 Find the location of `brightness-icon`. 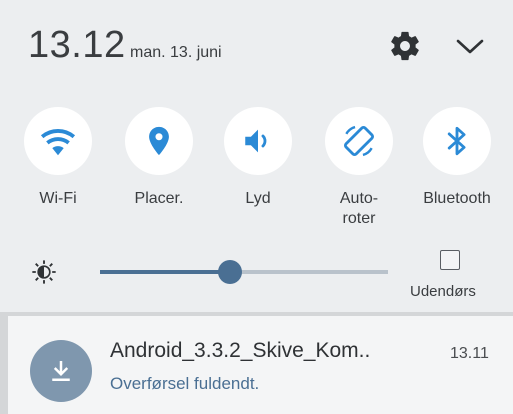

brightness-icon is located at coordinates (44, 272).